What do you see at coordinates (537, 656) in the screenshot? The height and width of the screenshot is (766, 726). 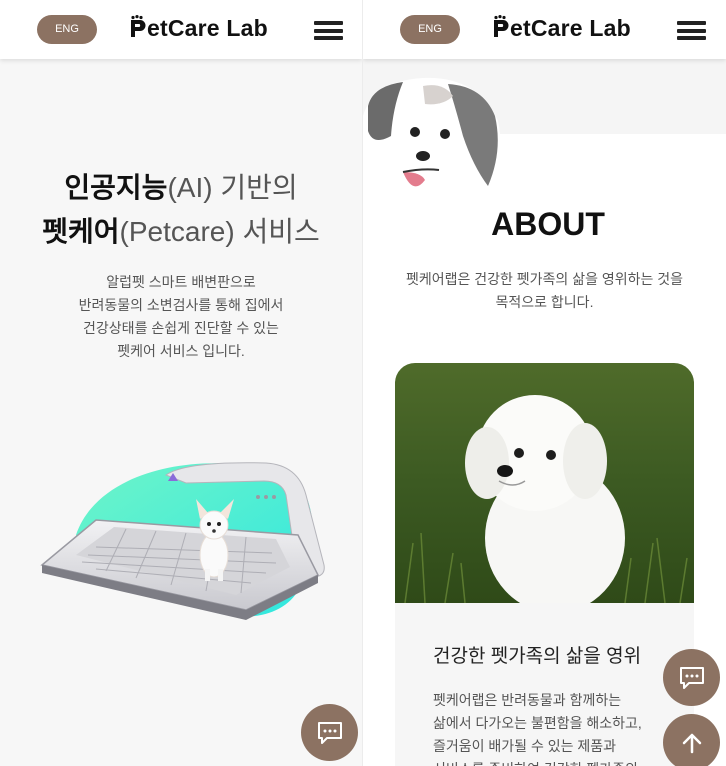 I see `info-title: 건강한 펫가족의 삶을 영위` at bounding box center [537, 656].